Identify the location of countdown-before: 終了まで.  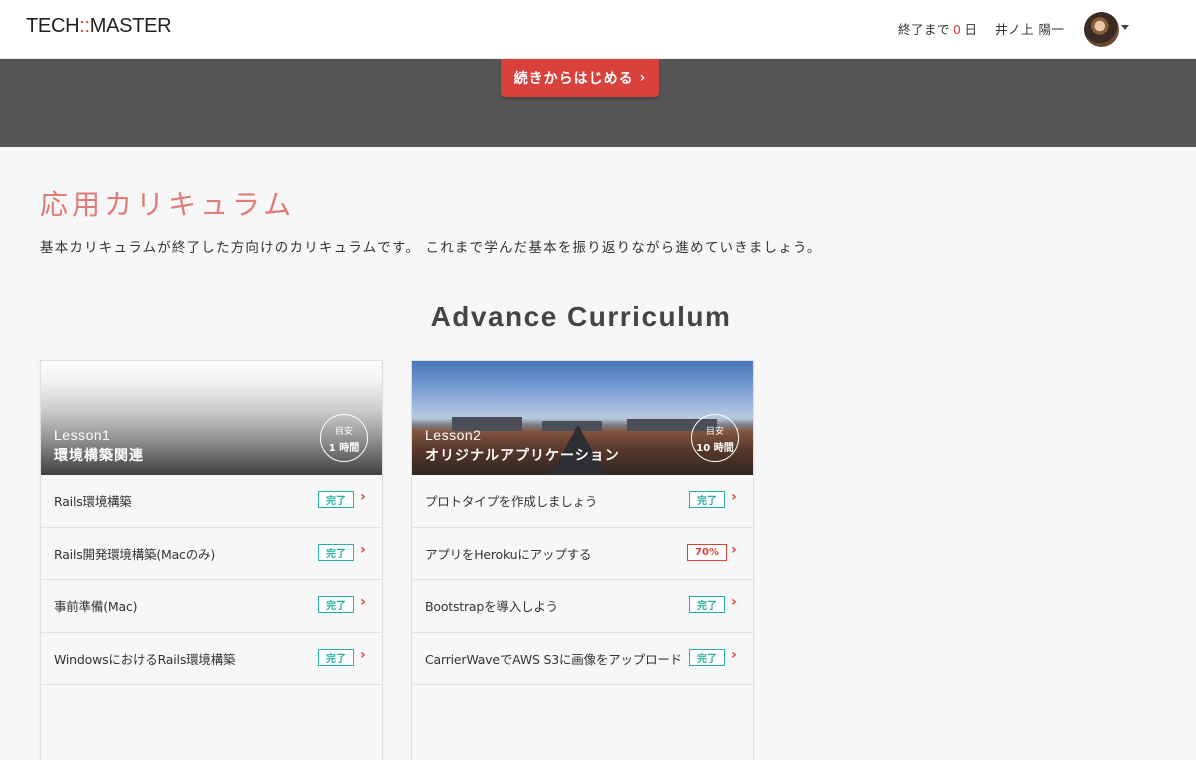
(924, 29).